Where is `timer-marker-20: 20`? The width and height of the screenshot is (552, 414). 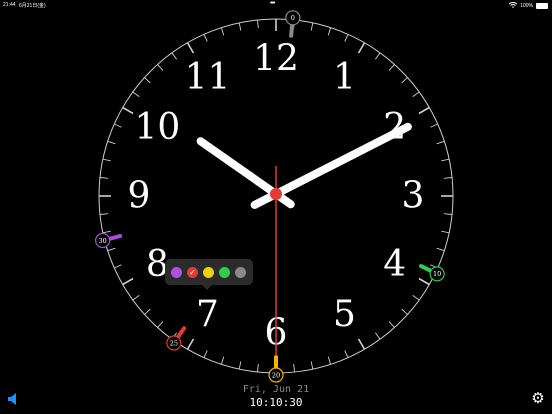 timer-marker-20: 20 is located at coordinates (276, 369).